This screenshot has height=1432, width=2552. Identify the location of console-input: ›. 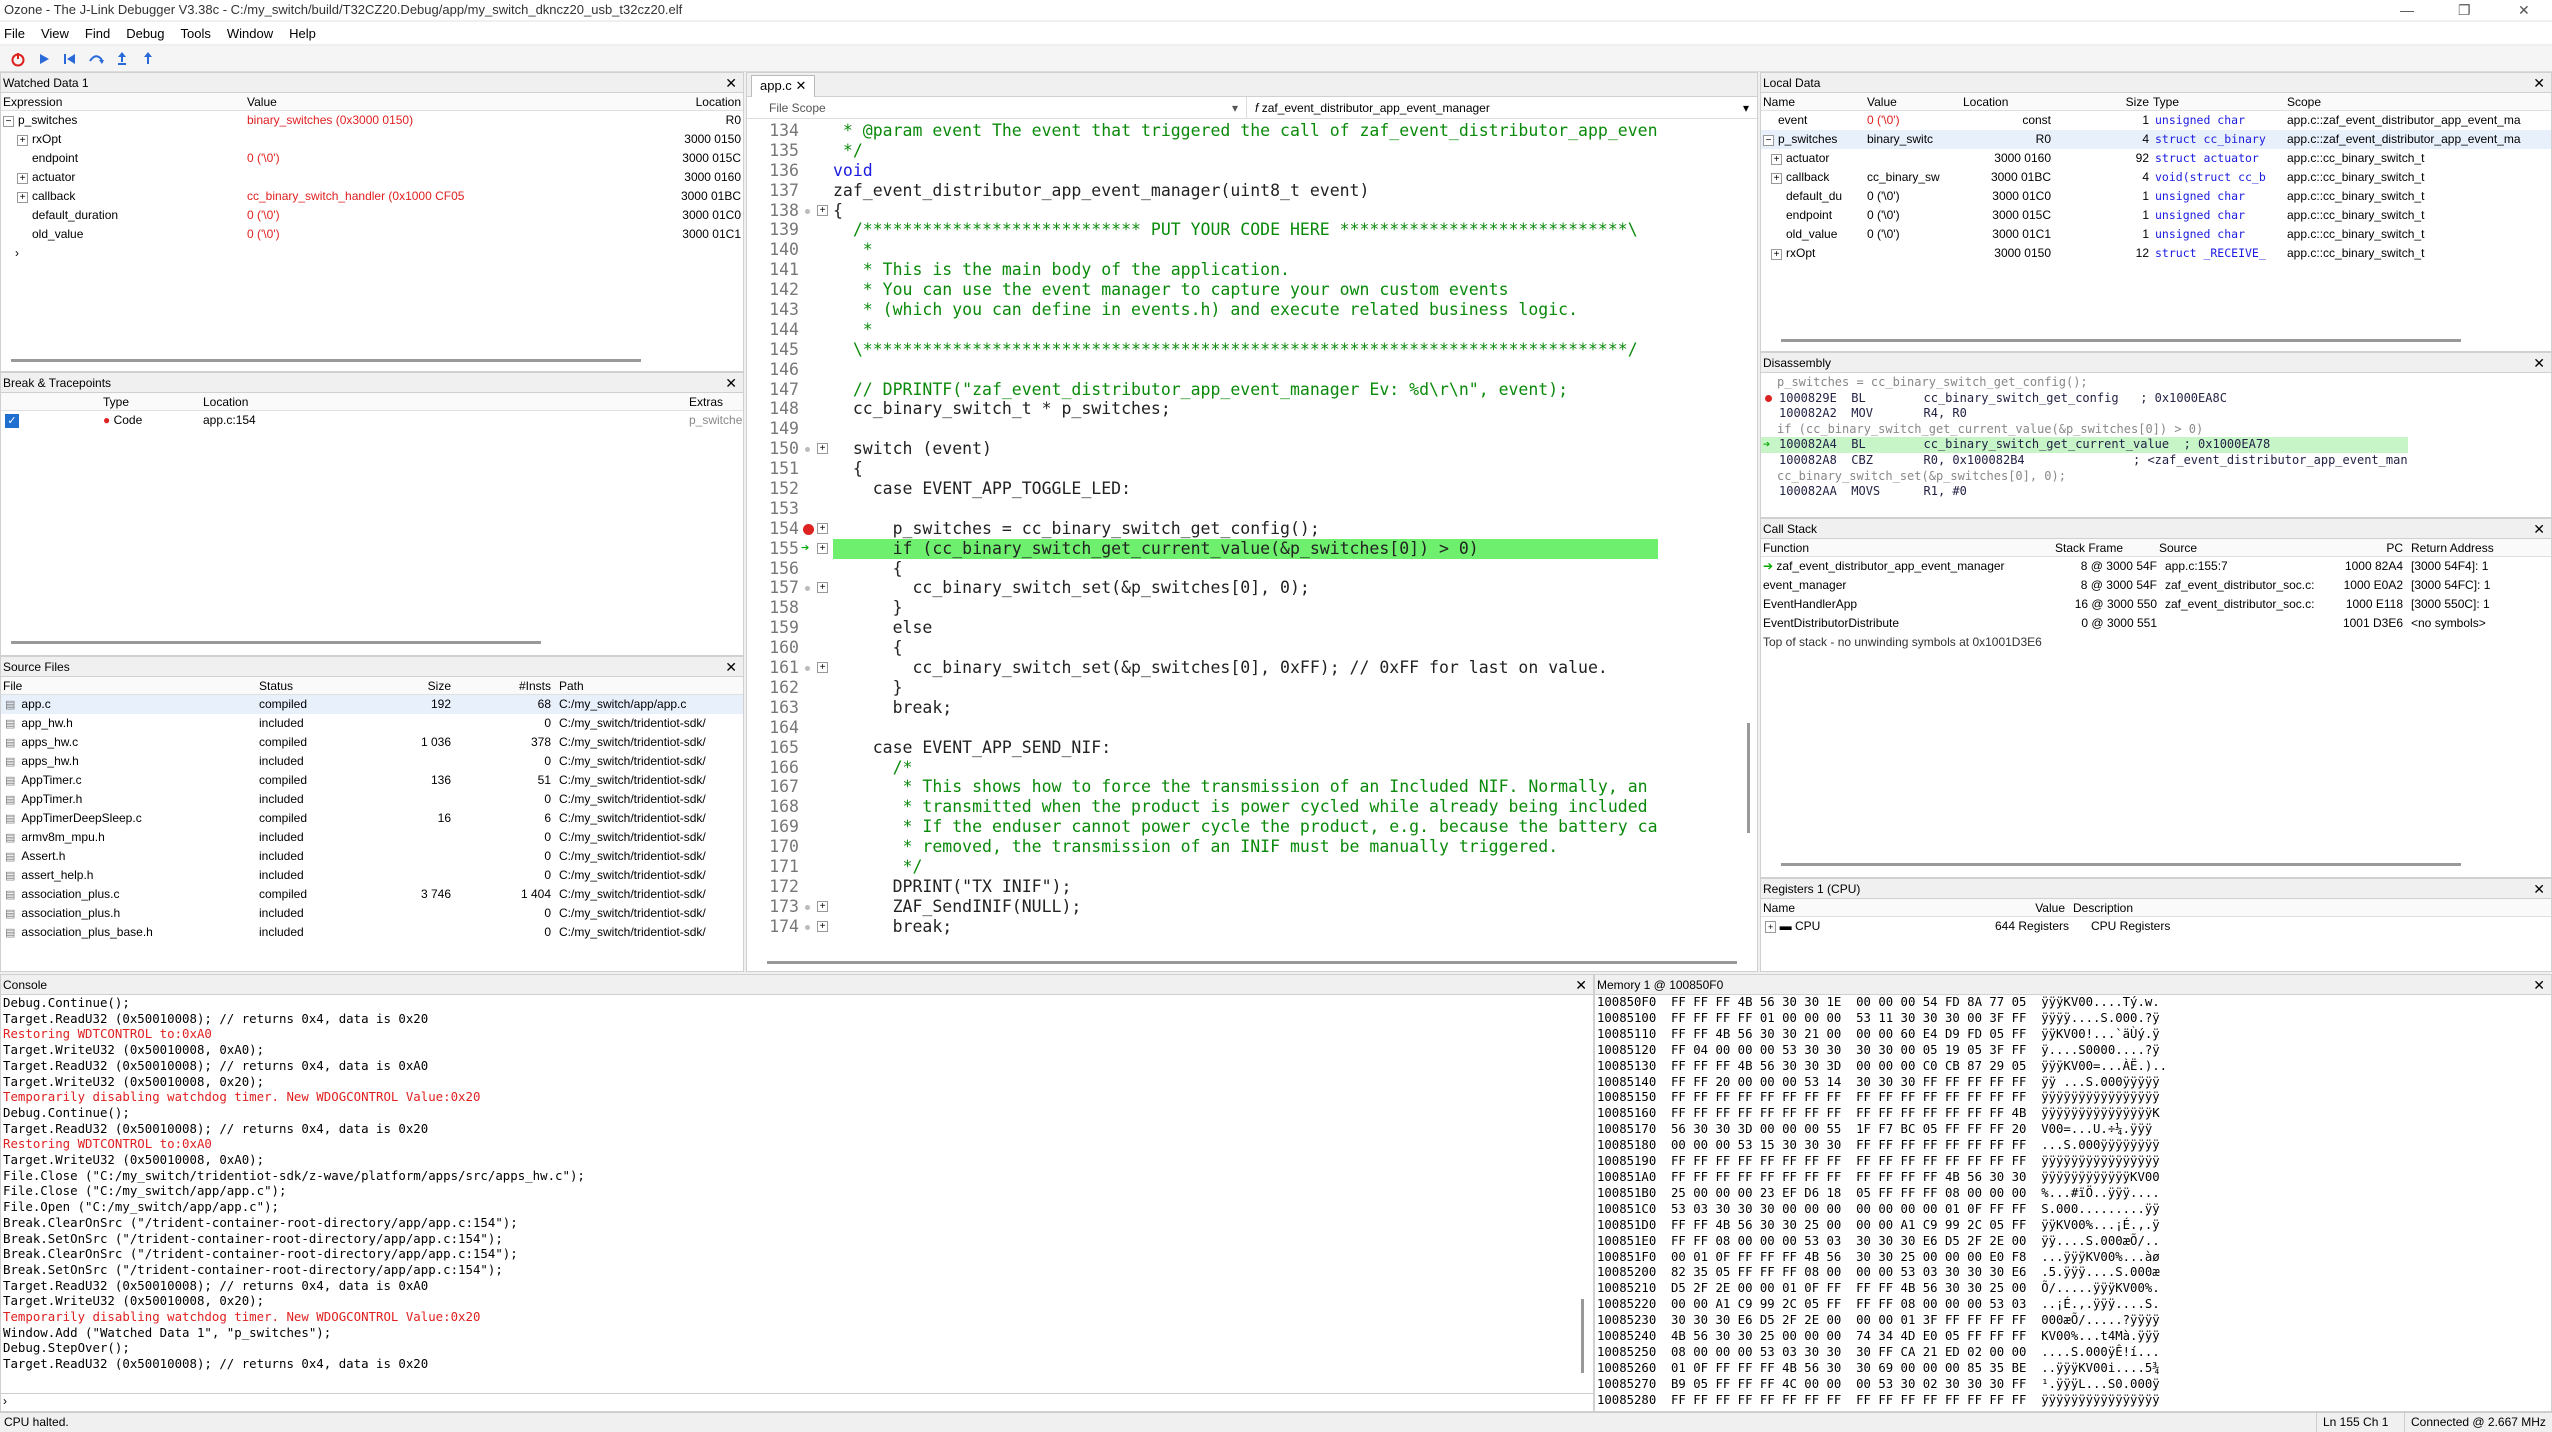
(797, 1402).